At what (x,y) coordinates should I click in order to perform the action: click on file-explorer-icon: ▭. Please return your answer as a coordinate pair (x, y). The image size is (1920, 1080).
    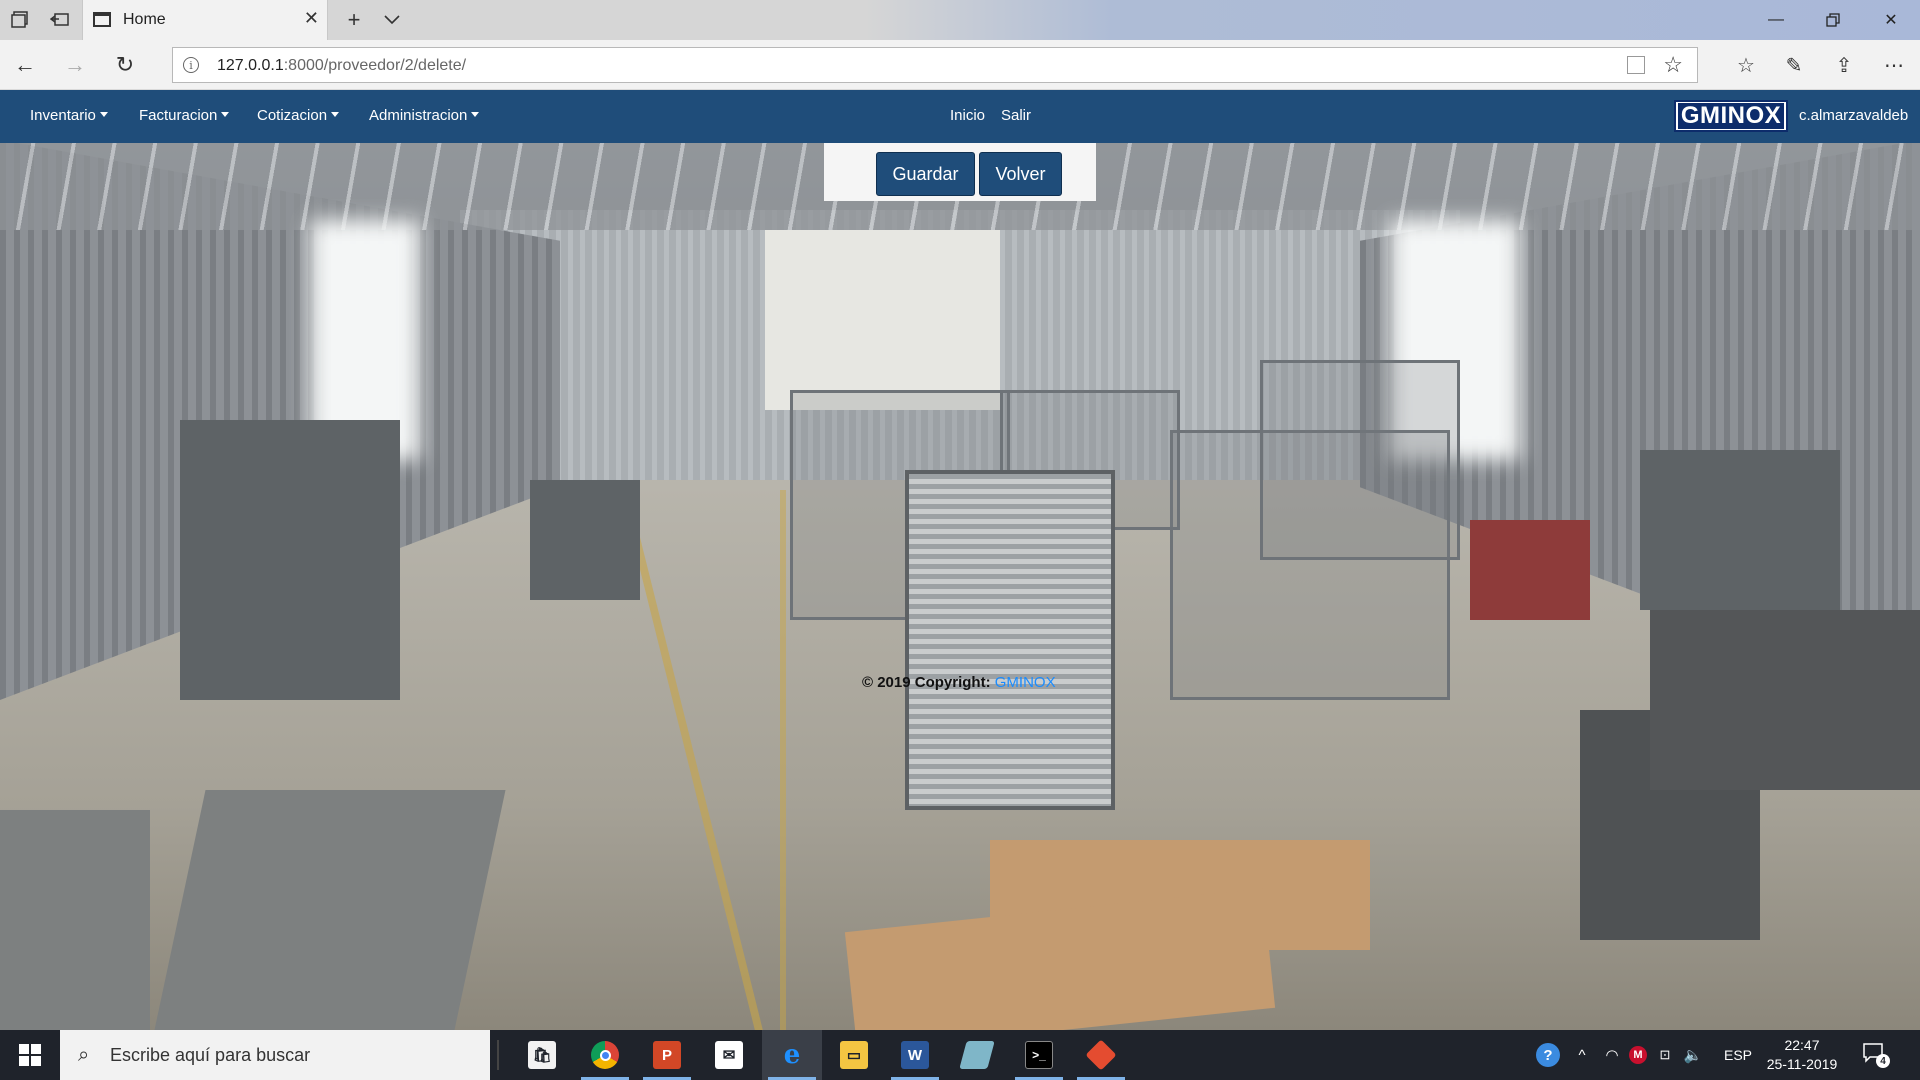
    Looking at the image, I should click on (854, 1055).